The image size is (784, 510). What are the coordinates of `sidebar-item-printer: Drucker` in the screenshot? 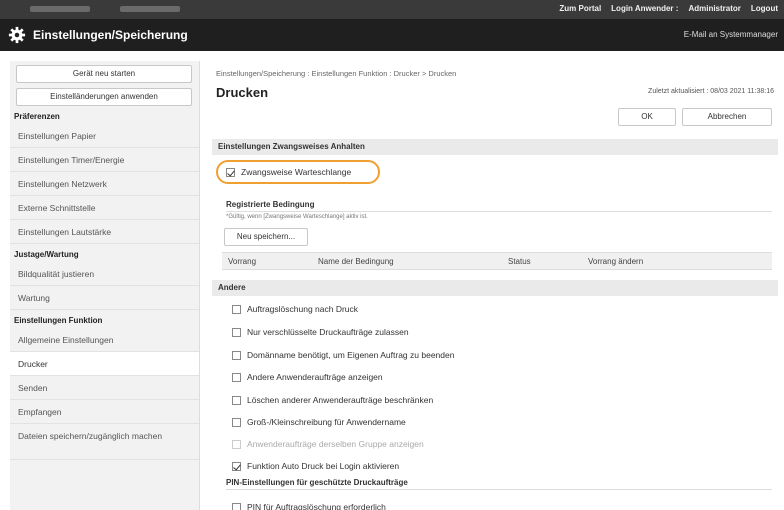 It's located at (104, 364).